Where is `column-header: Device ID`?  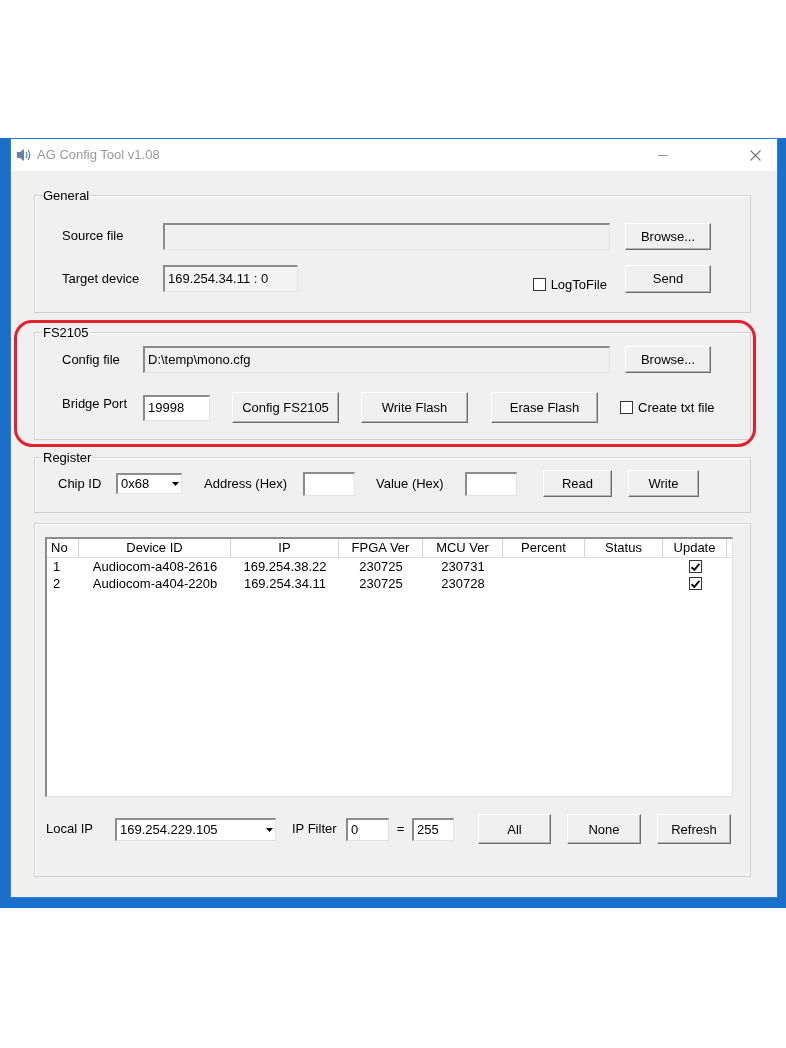 column-header: Device ID is located at coordinates (155, 548).